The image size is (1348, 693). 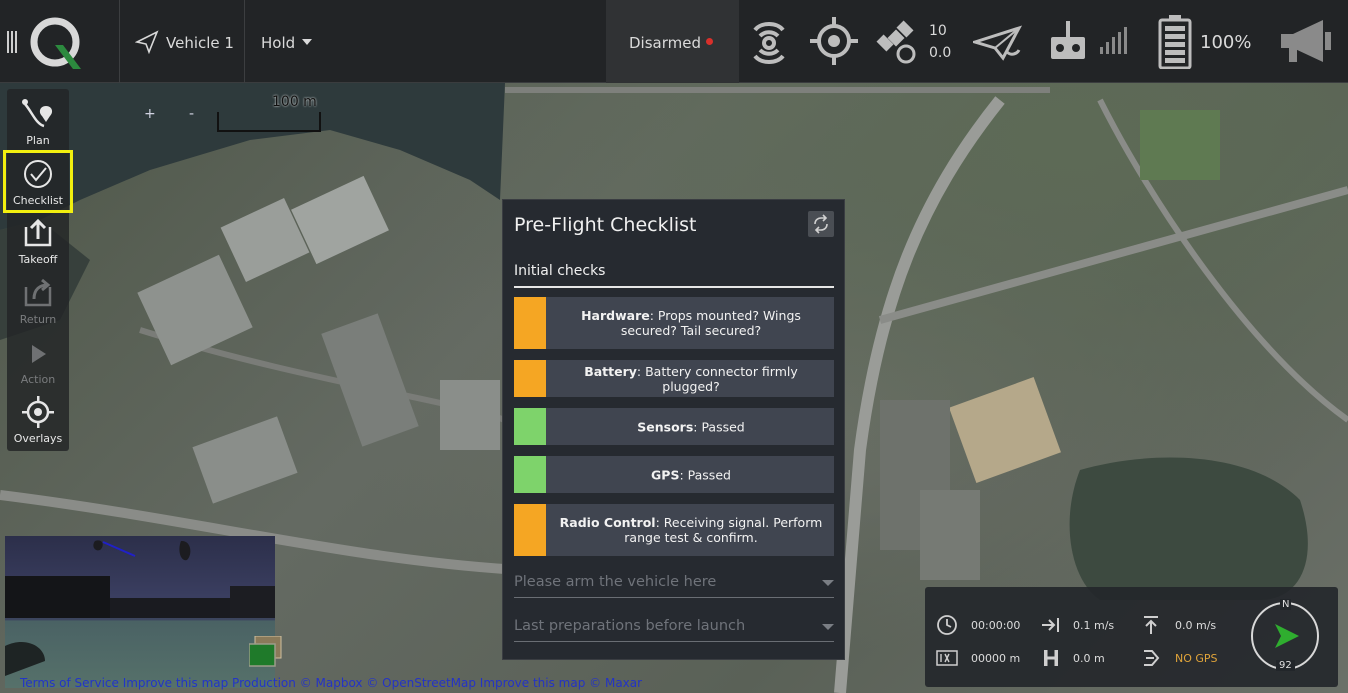 What do you see at coordinates (269, 122) in the screenshot?
I see `map-scale-bar` at bounding box center [269, 122].